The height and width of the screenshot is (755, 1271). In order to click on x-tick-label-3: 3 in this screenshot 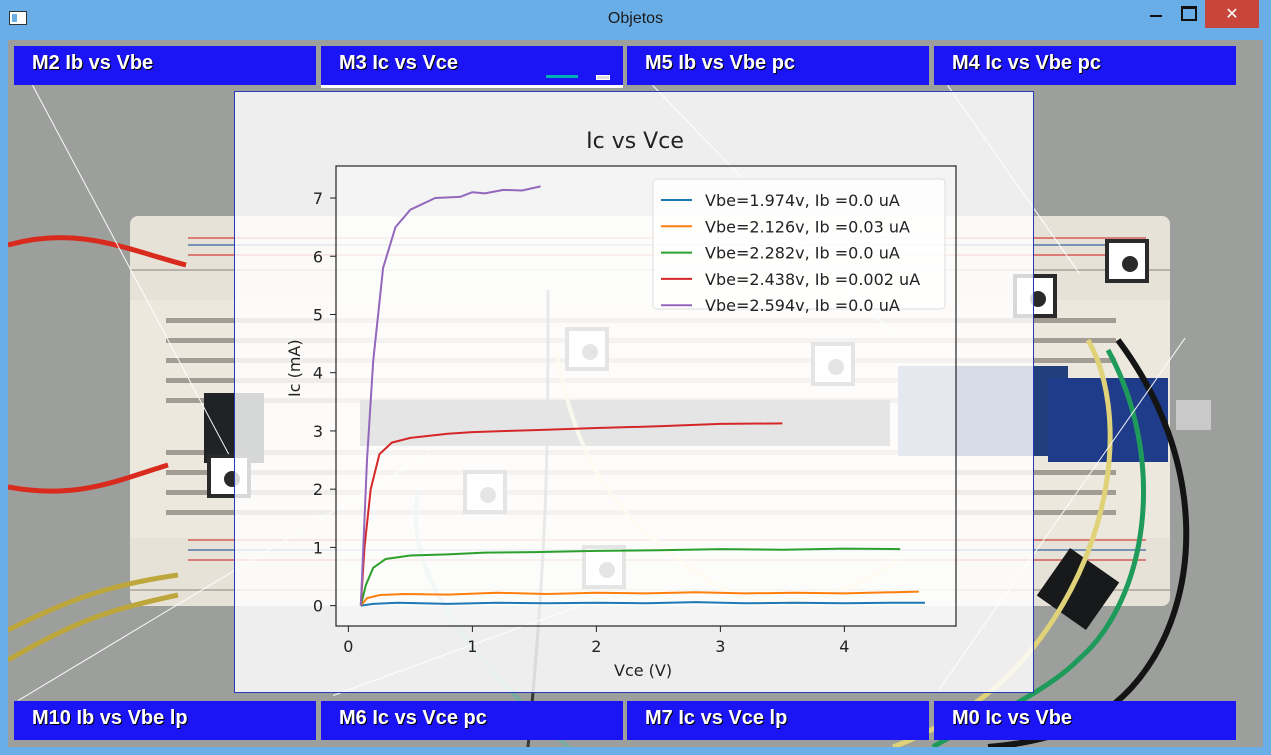, I will do `click(720, 646)`.